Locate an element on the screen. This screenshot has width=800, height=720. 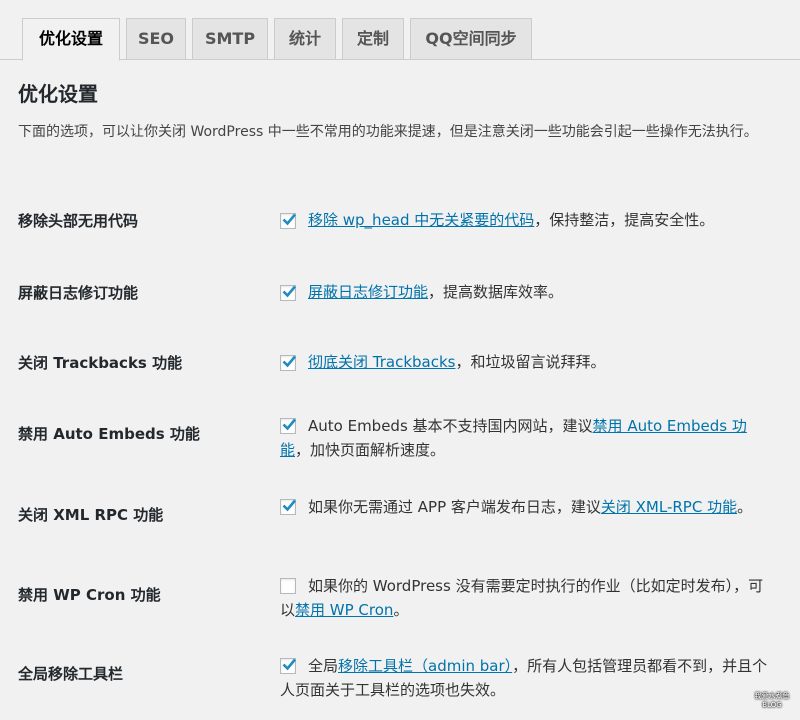
tab-optimization: 优化设置 is located at coordinates (71, 39).